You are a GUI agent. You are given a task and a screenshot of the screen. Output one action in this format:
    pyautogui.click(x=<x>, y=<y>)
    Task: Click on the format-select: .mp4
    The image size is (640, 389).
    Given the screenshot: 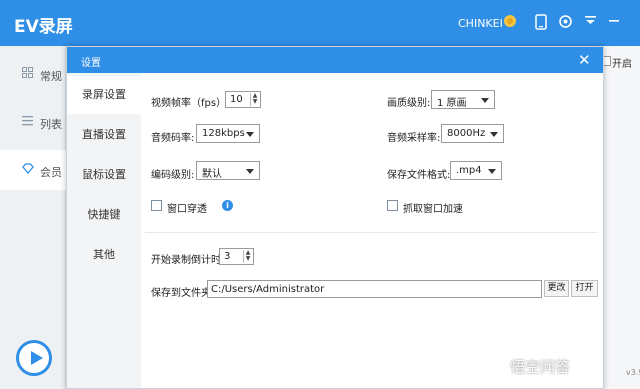 What is the action you would take?
    pyautogui.click(x=476, y=170)
    